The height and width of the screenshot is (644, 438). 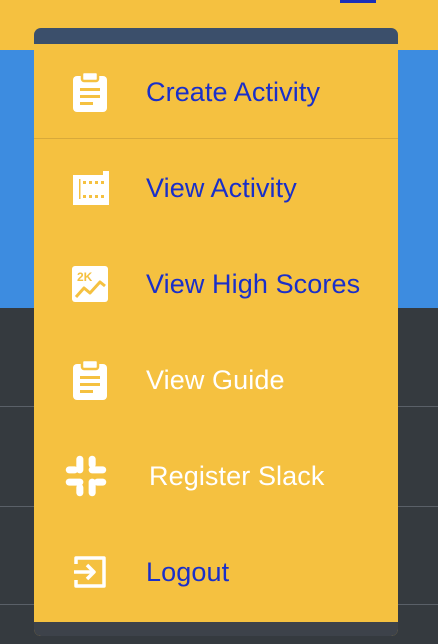 I want to click on menu-item-view-activity: View Activity, so click(x=216, y=188).